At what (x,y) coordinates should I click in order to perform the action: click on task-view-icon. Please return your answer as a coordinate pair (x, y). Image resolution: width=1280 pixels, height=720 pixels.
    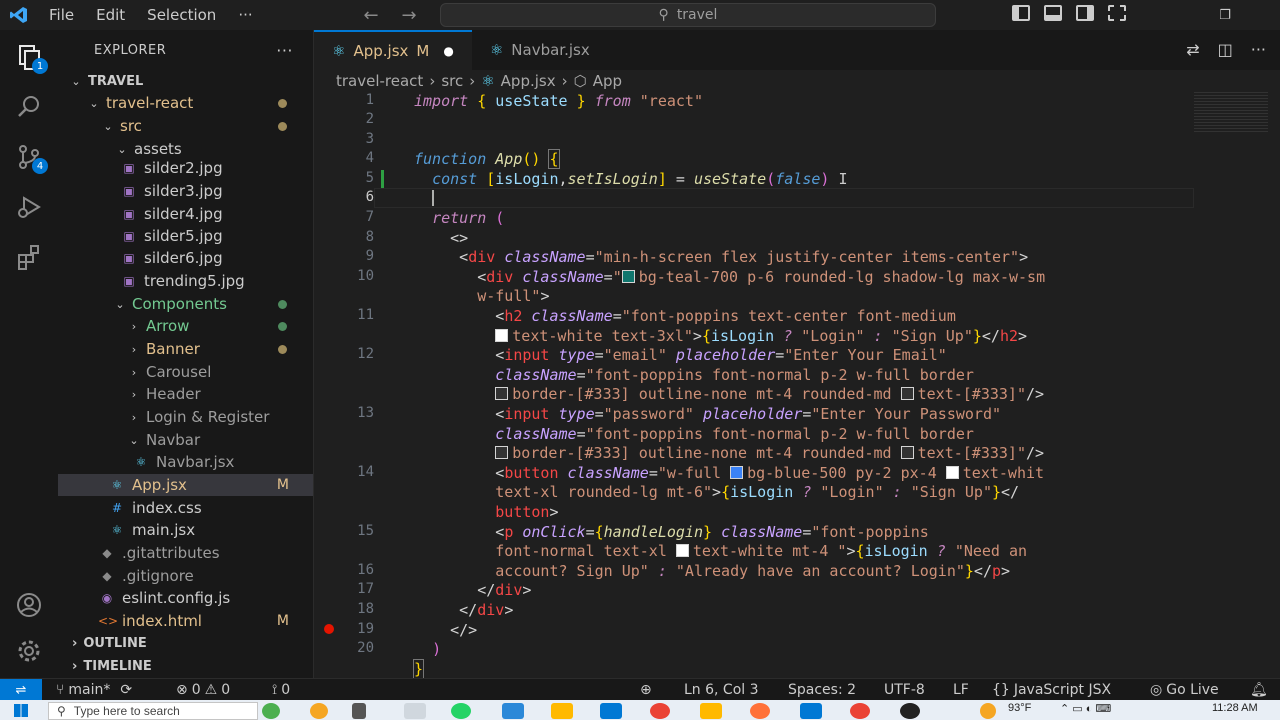
    Looking at the image, I should click on (359, 711).